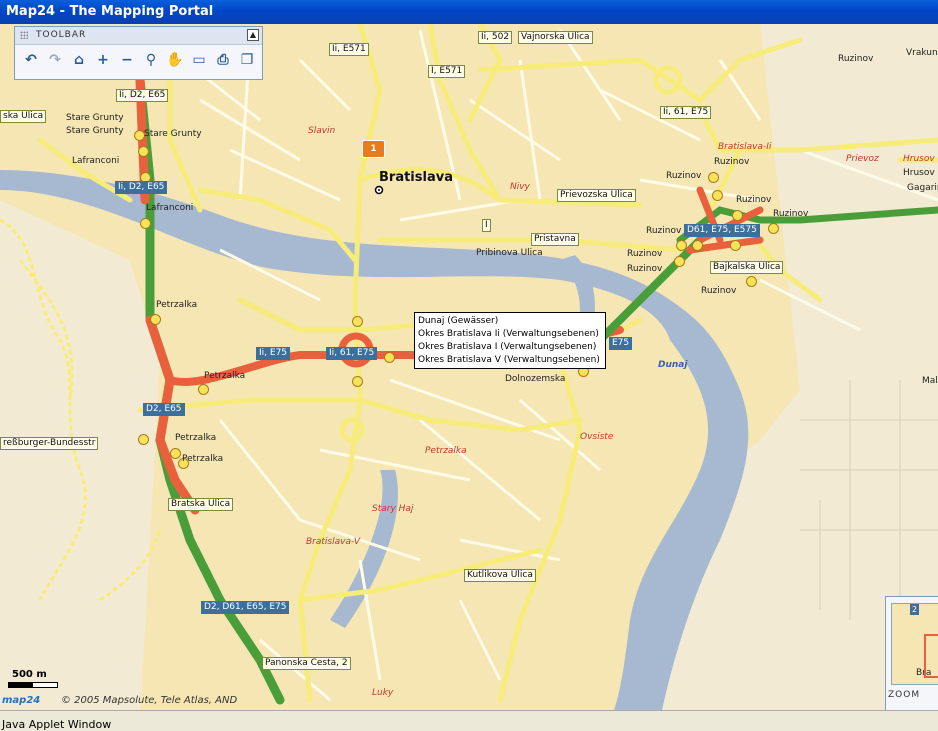  I want to click on tooltip-line: Okres Bratislava Ii (Verwaltungsebenen), so click(508, 334).